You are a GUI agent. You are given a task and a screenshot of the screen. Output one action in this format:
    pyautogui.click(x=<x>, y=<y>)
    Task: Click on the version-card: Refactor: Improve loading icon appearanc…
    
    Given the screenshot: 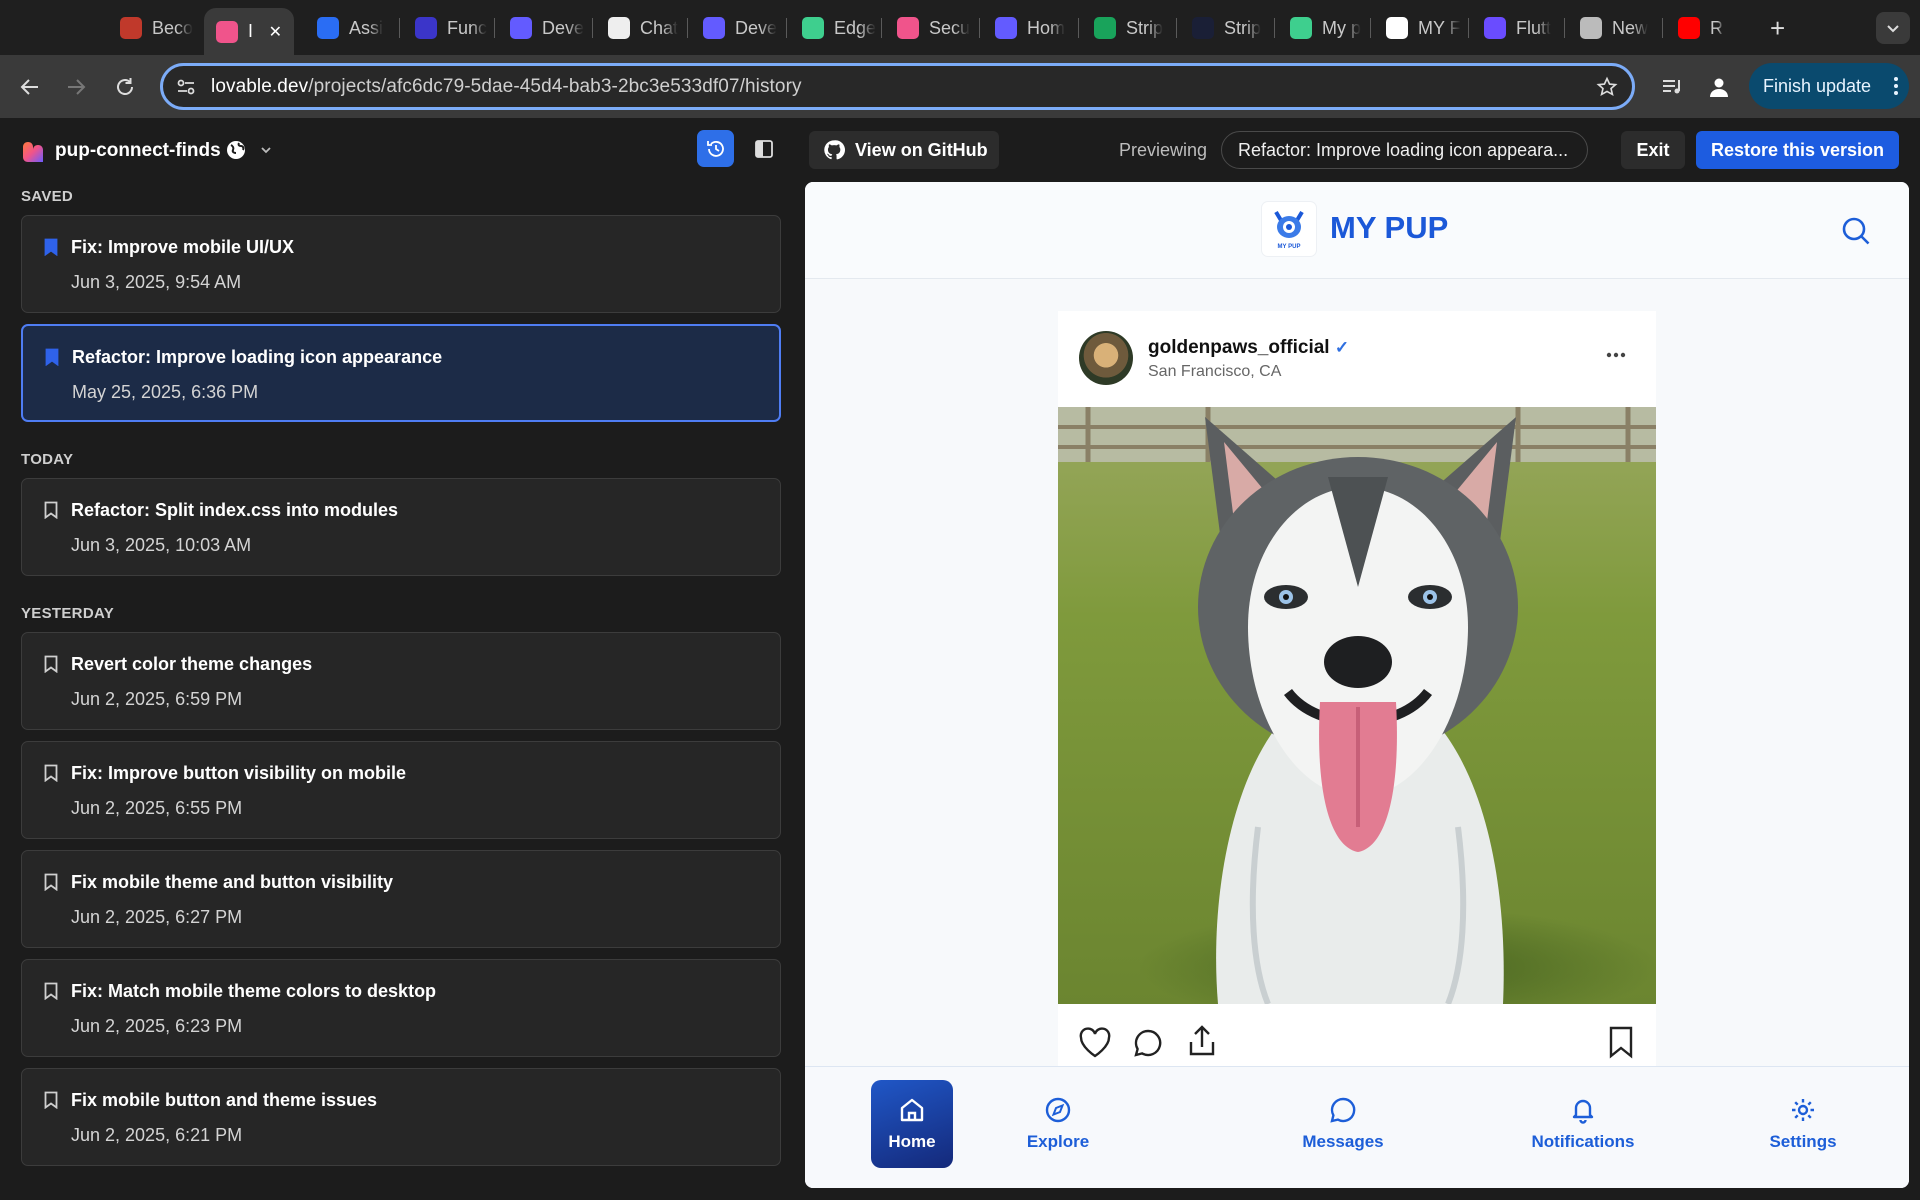 What is the action you would take?
    pyautogui.click(x=401, y=373)
    